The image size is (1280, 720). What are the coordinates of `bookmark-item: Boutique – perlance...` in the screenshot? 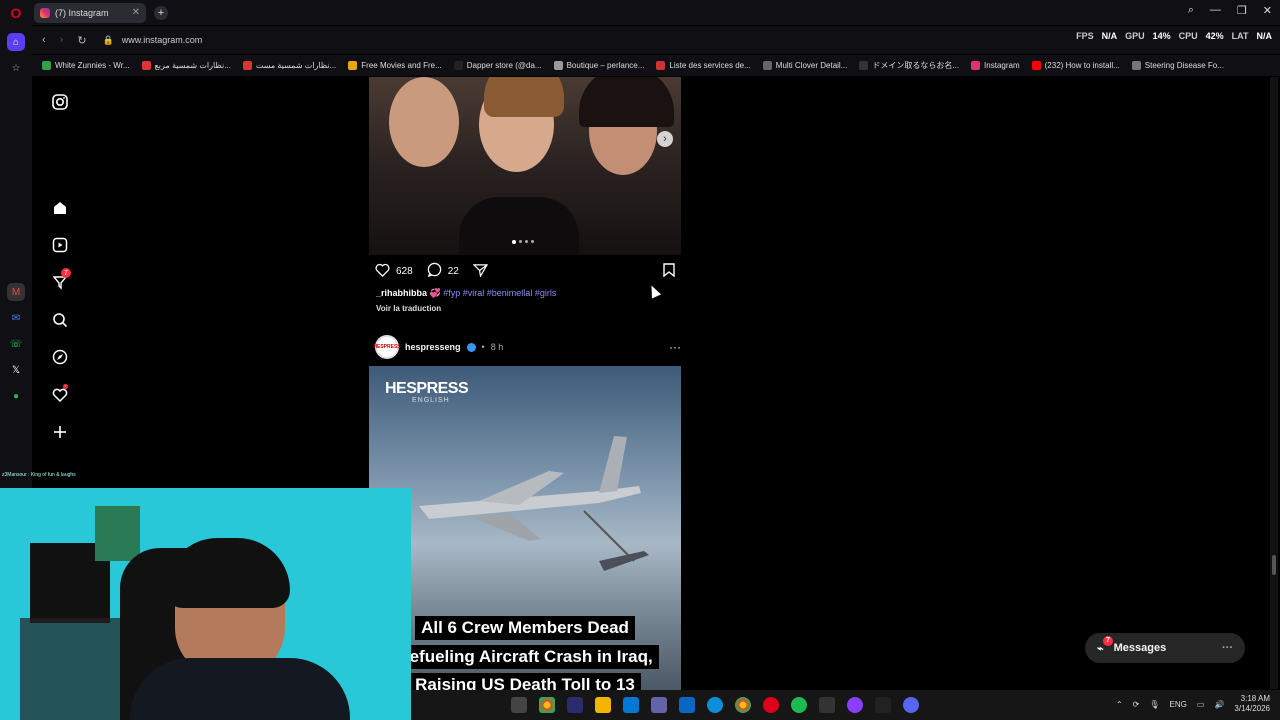 It's located at (598, 65).